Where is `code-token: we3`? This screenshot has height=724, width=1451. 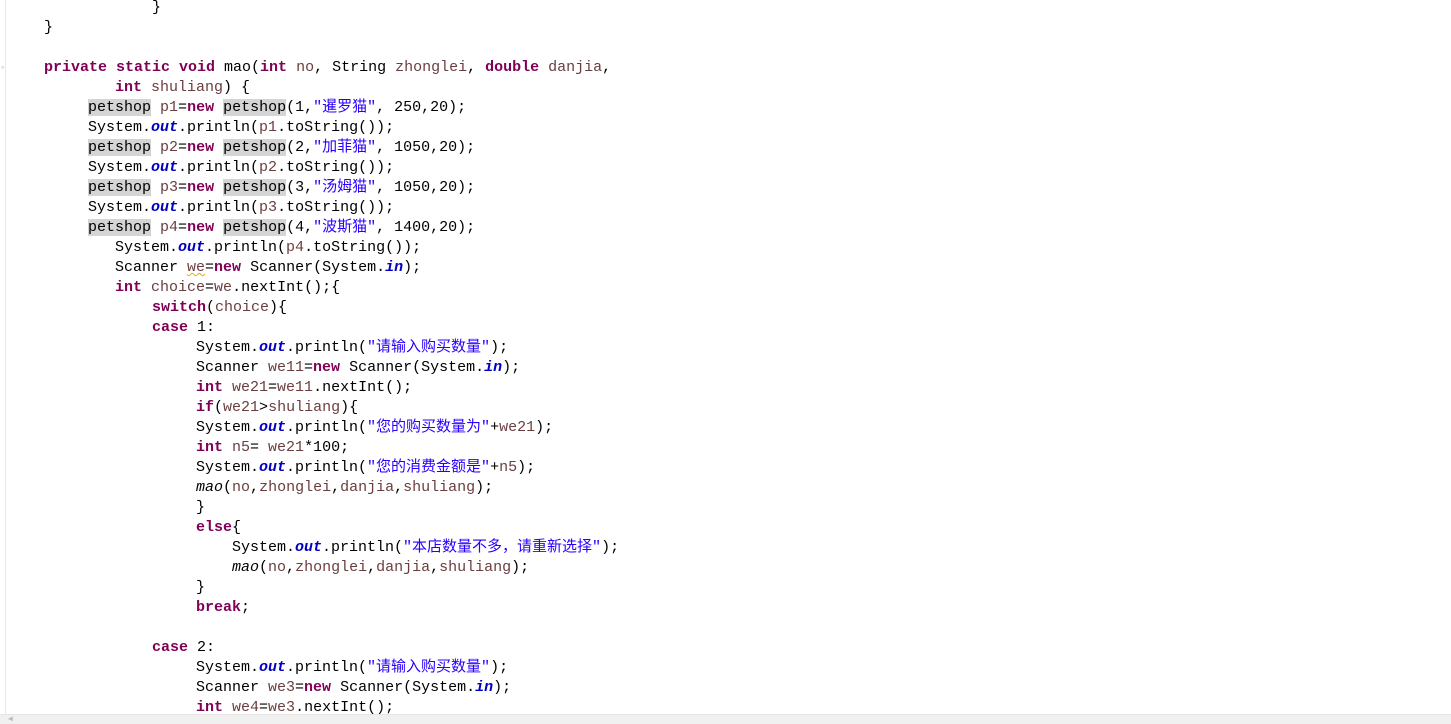
code-token: we3 is located at coordinates (282, 687).